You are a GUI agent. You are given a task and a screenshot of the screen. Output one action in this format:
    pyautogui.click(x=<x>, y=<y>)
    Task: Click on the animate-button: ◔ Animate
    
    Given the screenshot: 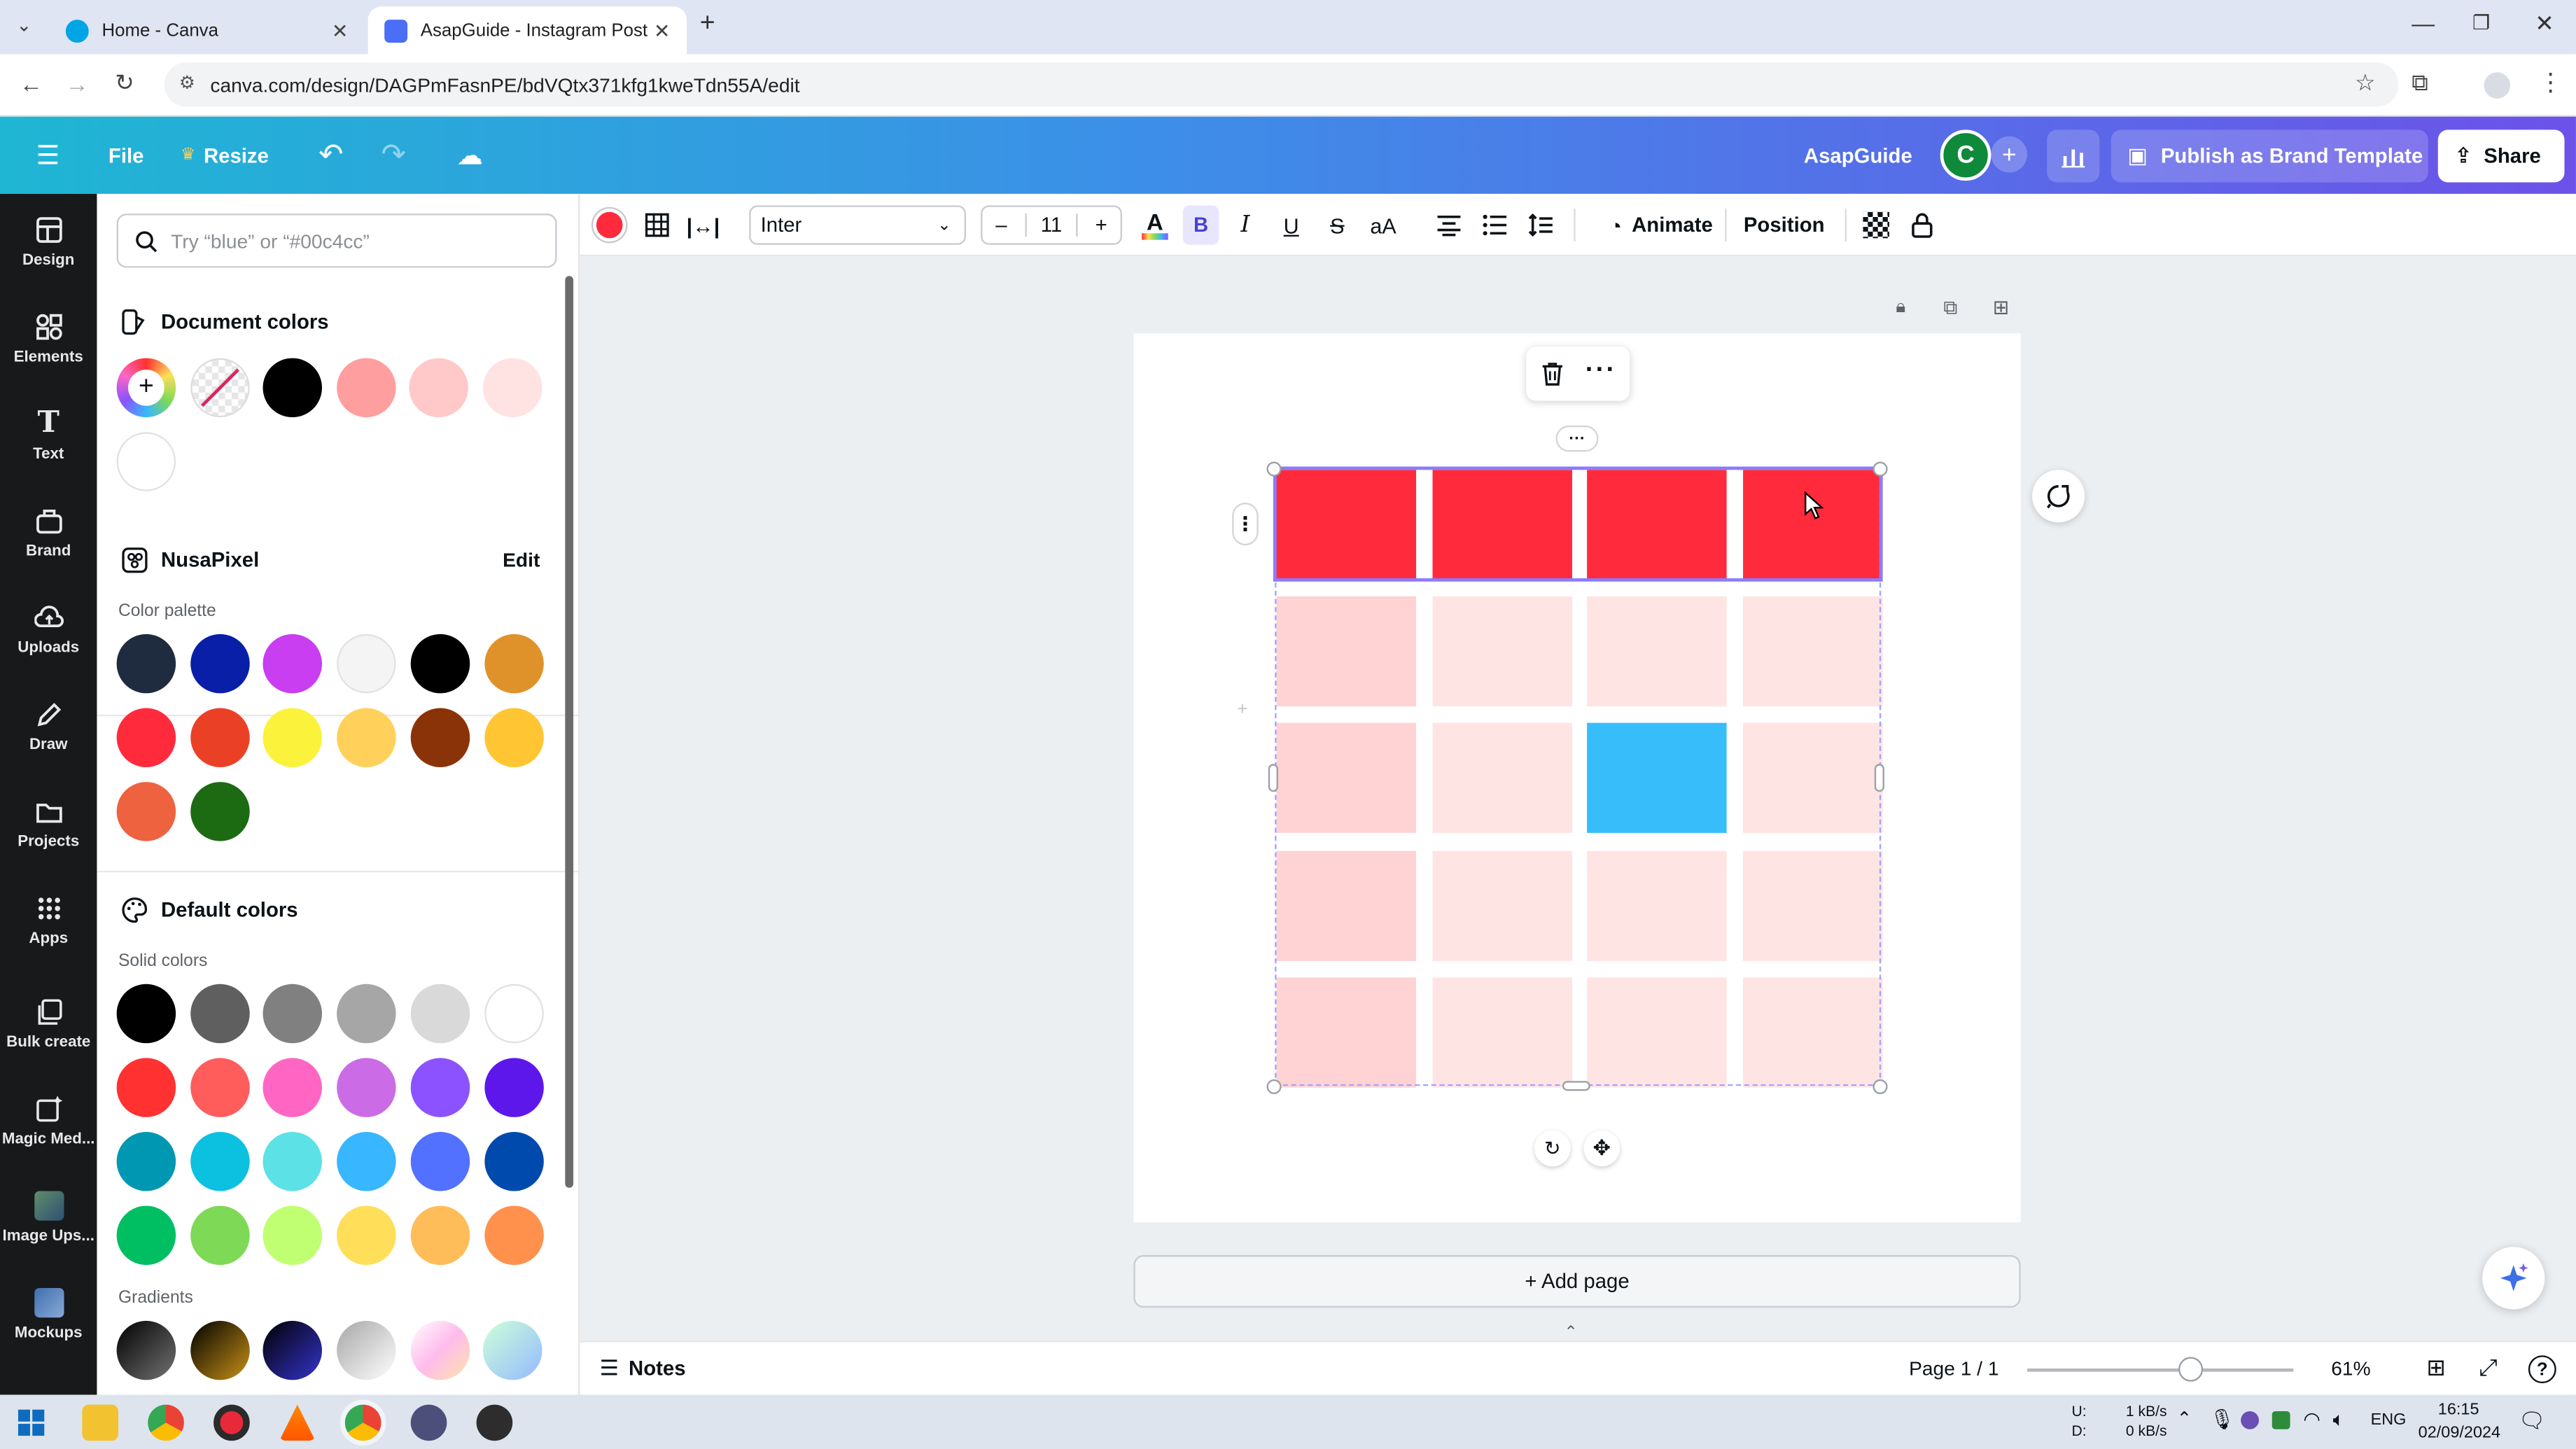 What is the action you would take?
    pyautogui.click(x=1661, y=224)
    